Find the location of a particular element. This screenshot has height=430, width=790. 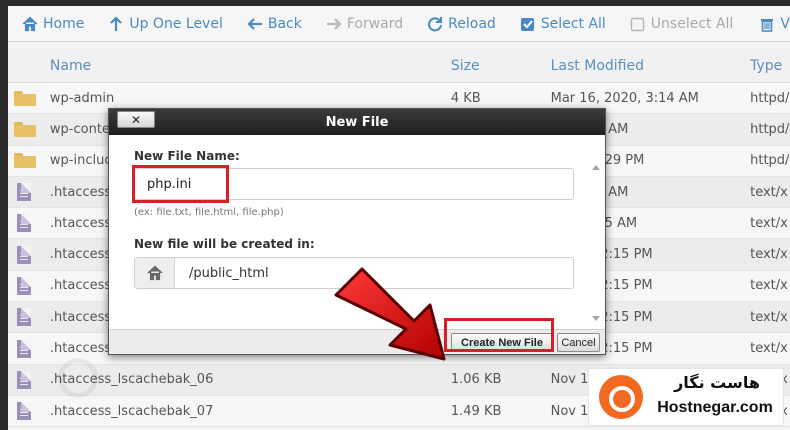

dialog-header: ✕ New File is located at coordinates (357, 122).